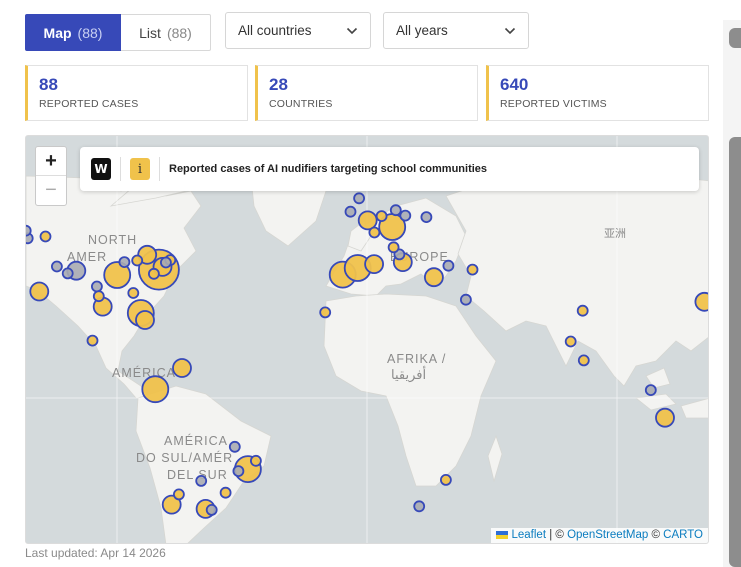 This screenshot has height=567, width=741. What do you see at coordinates (196, 440) in the screenshot?
I see `label-sa-1: AMÉRICA` at bounding box center [196, 440].